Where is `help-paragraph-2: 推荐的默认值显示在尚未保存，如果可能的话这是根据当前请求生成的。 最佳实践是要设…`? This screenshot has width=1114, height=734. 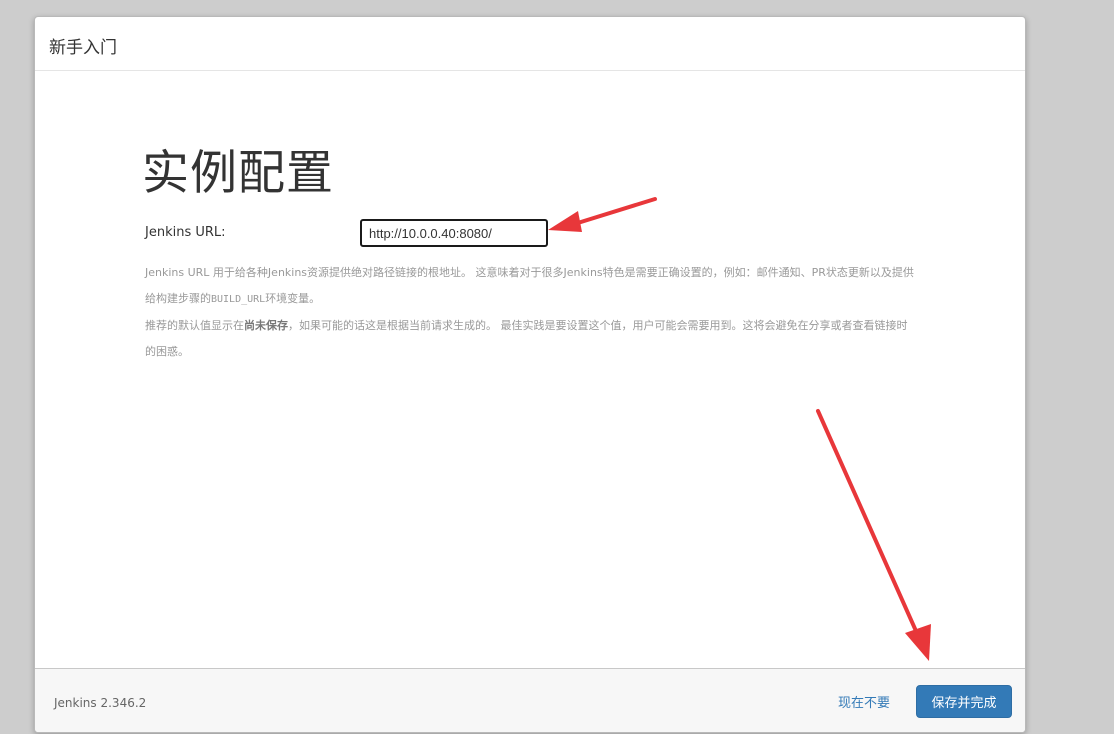 help-paragraph-2: 推荐的默认值显示在尚未保存，如果可能的话这是根据当前请求生成的。 最佳实践是要设… is located at coordinates (530, 339).